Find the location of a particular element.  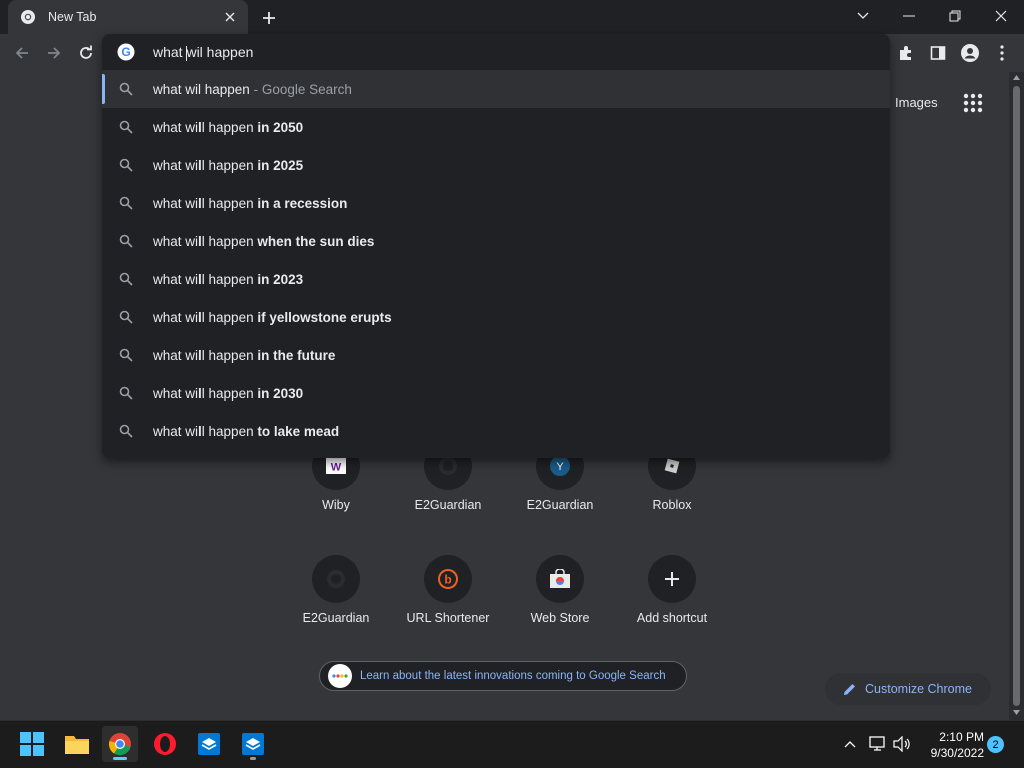

shortcut-label: Add shortcut is located at coordinates (672, 618).